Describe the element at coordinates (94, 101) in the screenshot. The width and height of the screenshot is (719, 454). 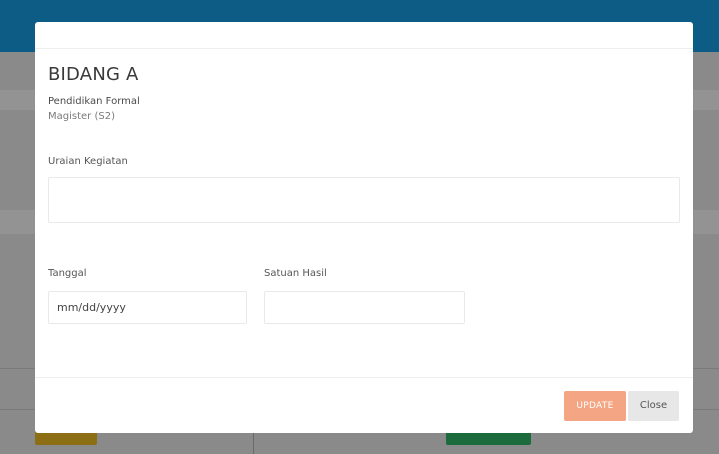
I see `category-label: Pendidikan Formal` at that location.